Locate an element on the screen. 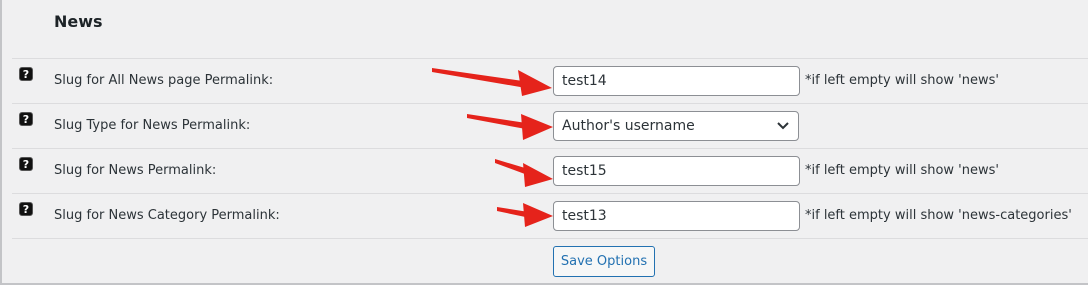 The width and height of the screenshot is (1088, 285). save-options-button: Save Options is located at coordinates (604, 261).